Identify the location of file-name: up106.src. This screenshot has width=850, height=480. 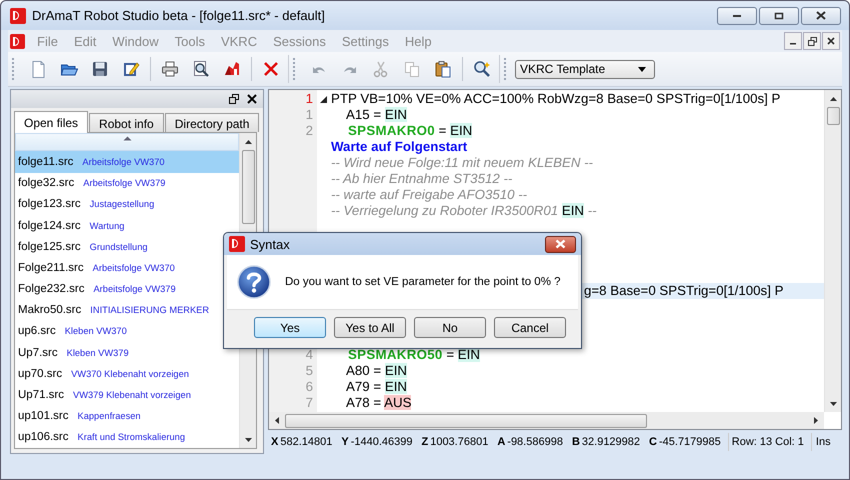
(43, 437).